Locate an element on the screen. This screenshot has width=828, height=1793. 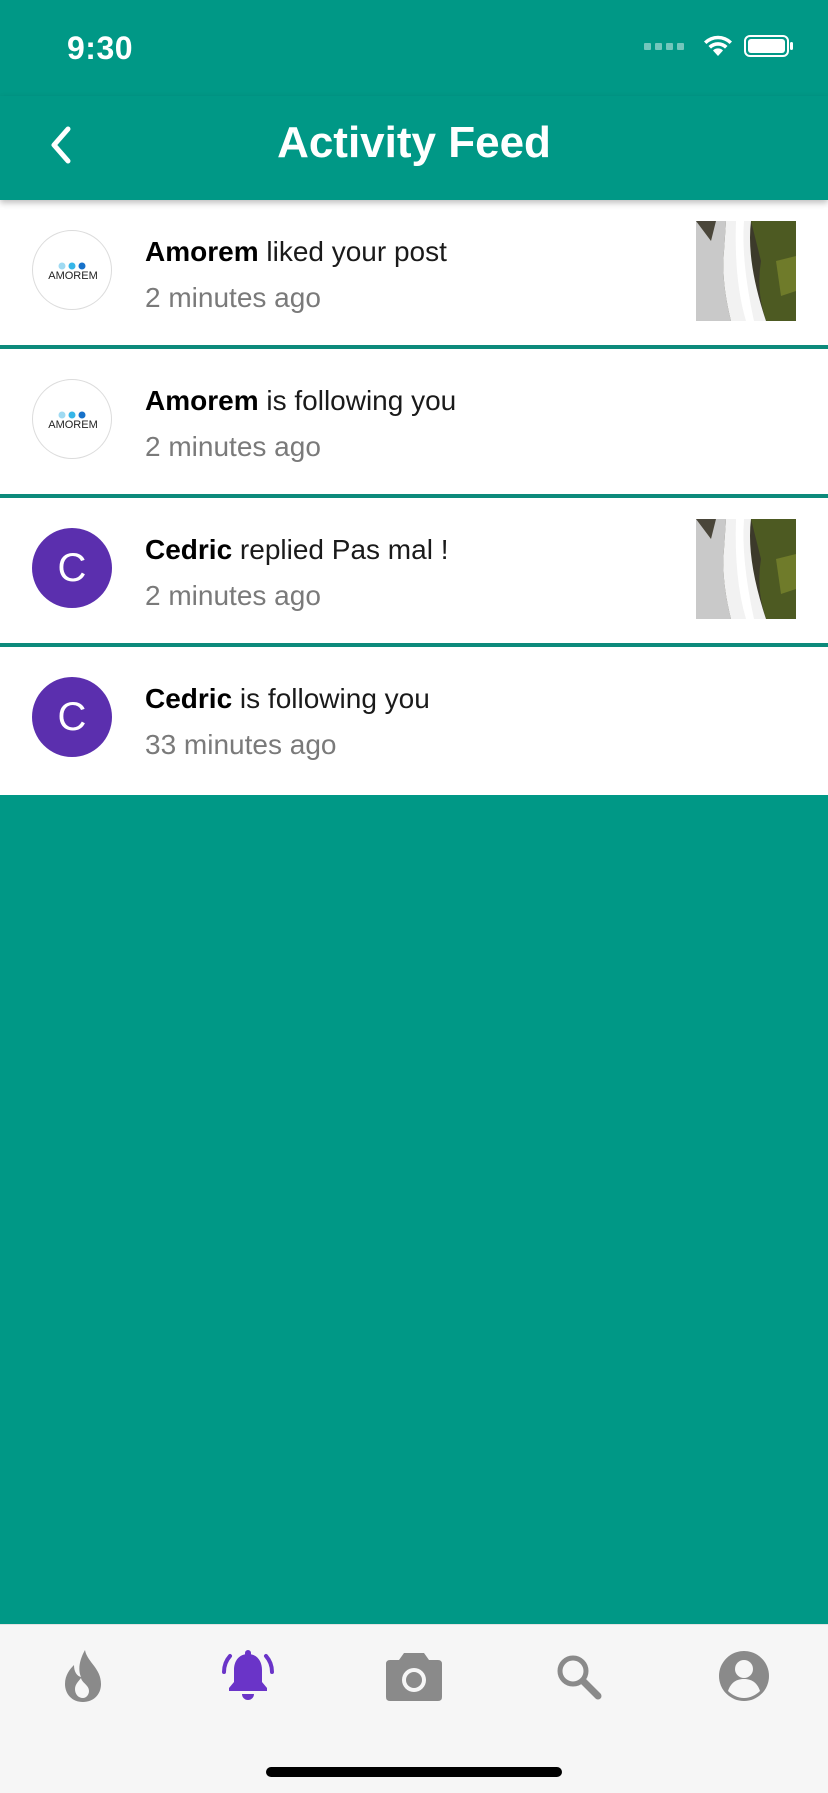
feed-item-message: Cedric is following you is located at coordinates (406, 699).